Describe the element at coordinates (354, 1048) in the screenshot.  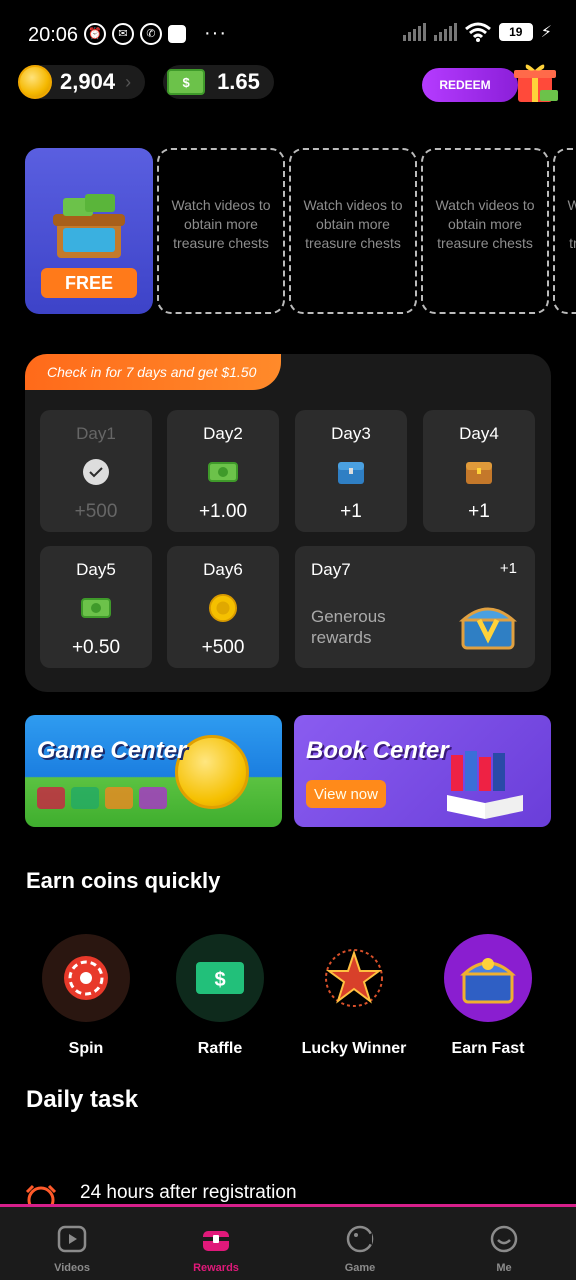
I see `earn-label: Lucky Winner` at that location.